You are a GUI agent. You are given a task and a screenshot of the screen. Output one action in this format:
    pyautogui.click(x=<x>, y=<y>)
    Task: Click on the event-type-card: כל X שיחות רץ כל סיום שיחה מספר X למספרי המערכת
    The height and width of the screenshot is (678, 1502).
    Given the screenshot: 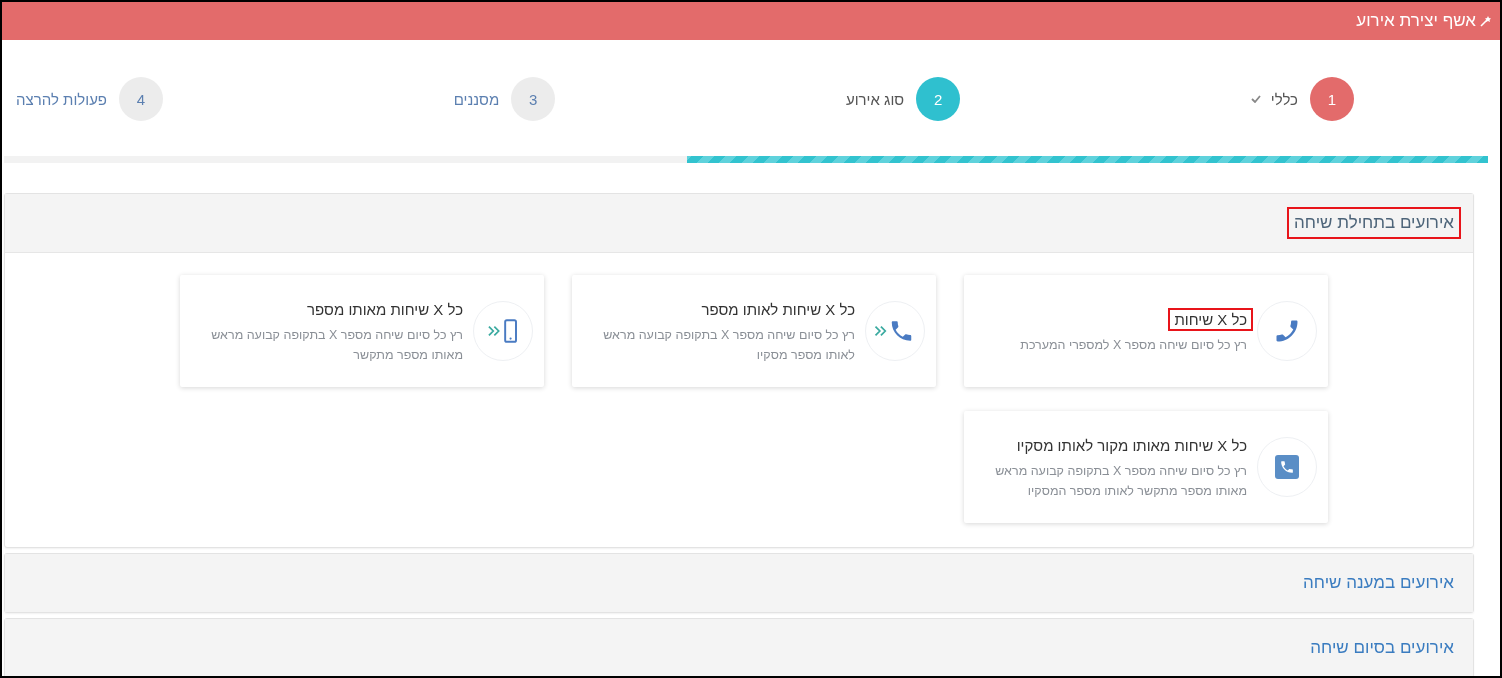 What is the action you would take?
    pyautogui.click(x=1146, y=331)
    